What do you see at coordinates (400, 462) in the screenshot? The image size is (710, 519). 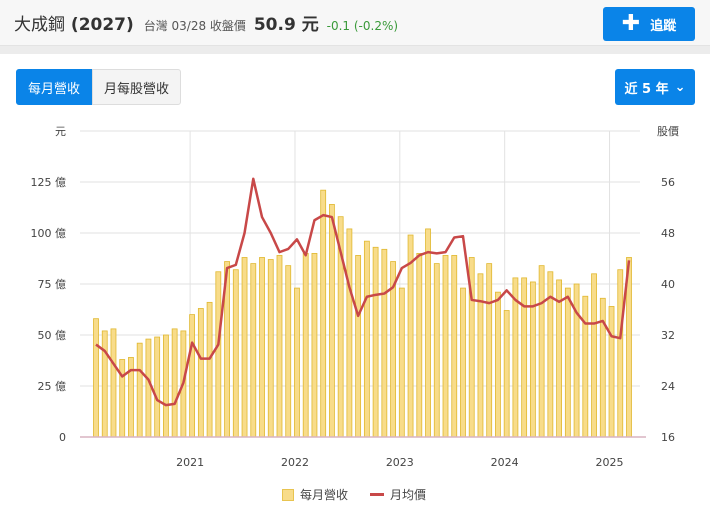 I see `x-tick-label: 2023` at bounding box center [400, 462].